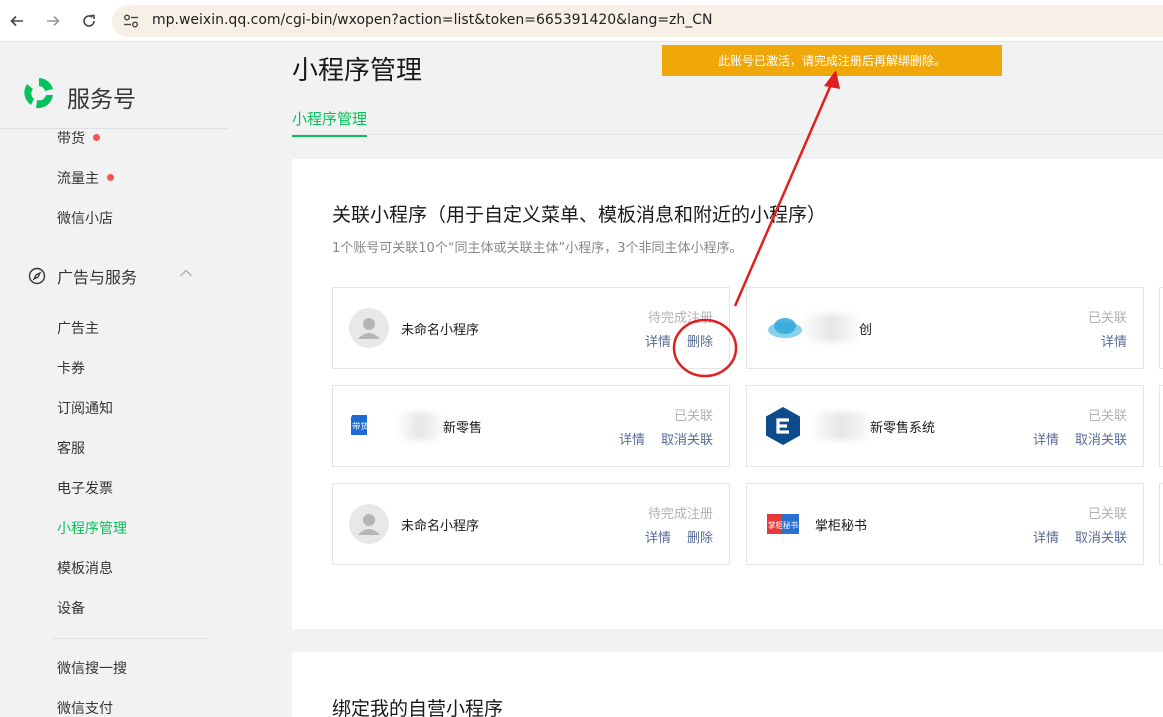 The image size is (1163, 717). I want to click on tab-miniprogram-management: 小程序管理, so click(330, 122).